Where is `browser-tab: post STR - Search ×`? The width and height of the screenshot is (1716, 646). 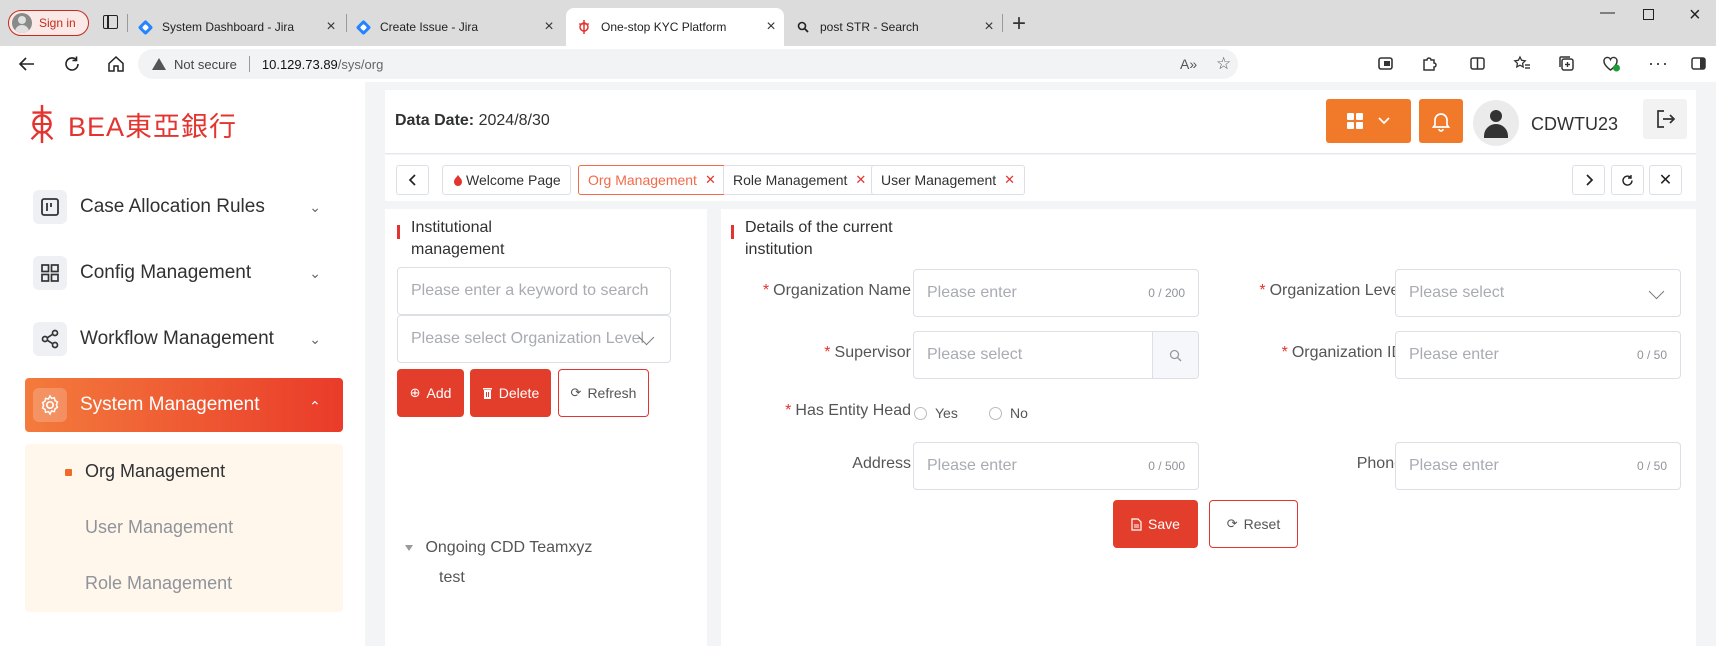
browser-tab: post STR - Search × is located at coordinates (896, 27).